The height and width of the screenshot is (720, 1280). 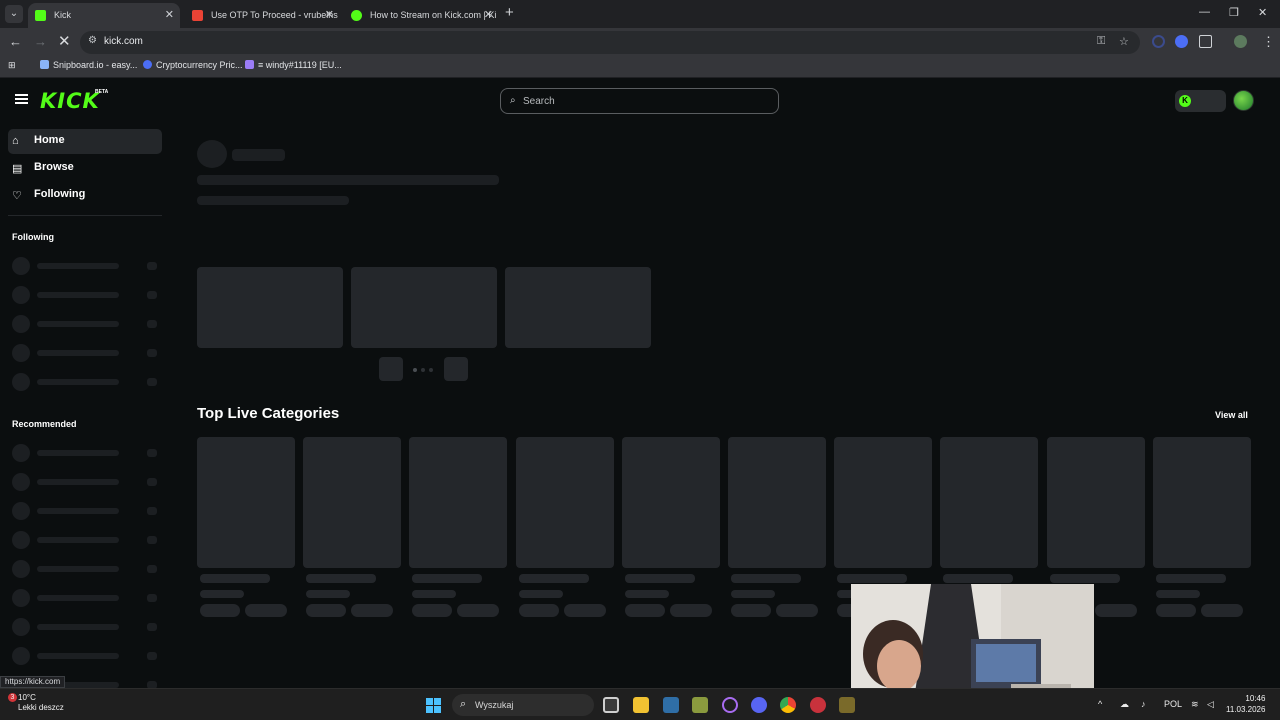 I want to click on clock-time: 10:46, so click(x=1255, y=698).